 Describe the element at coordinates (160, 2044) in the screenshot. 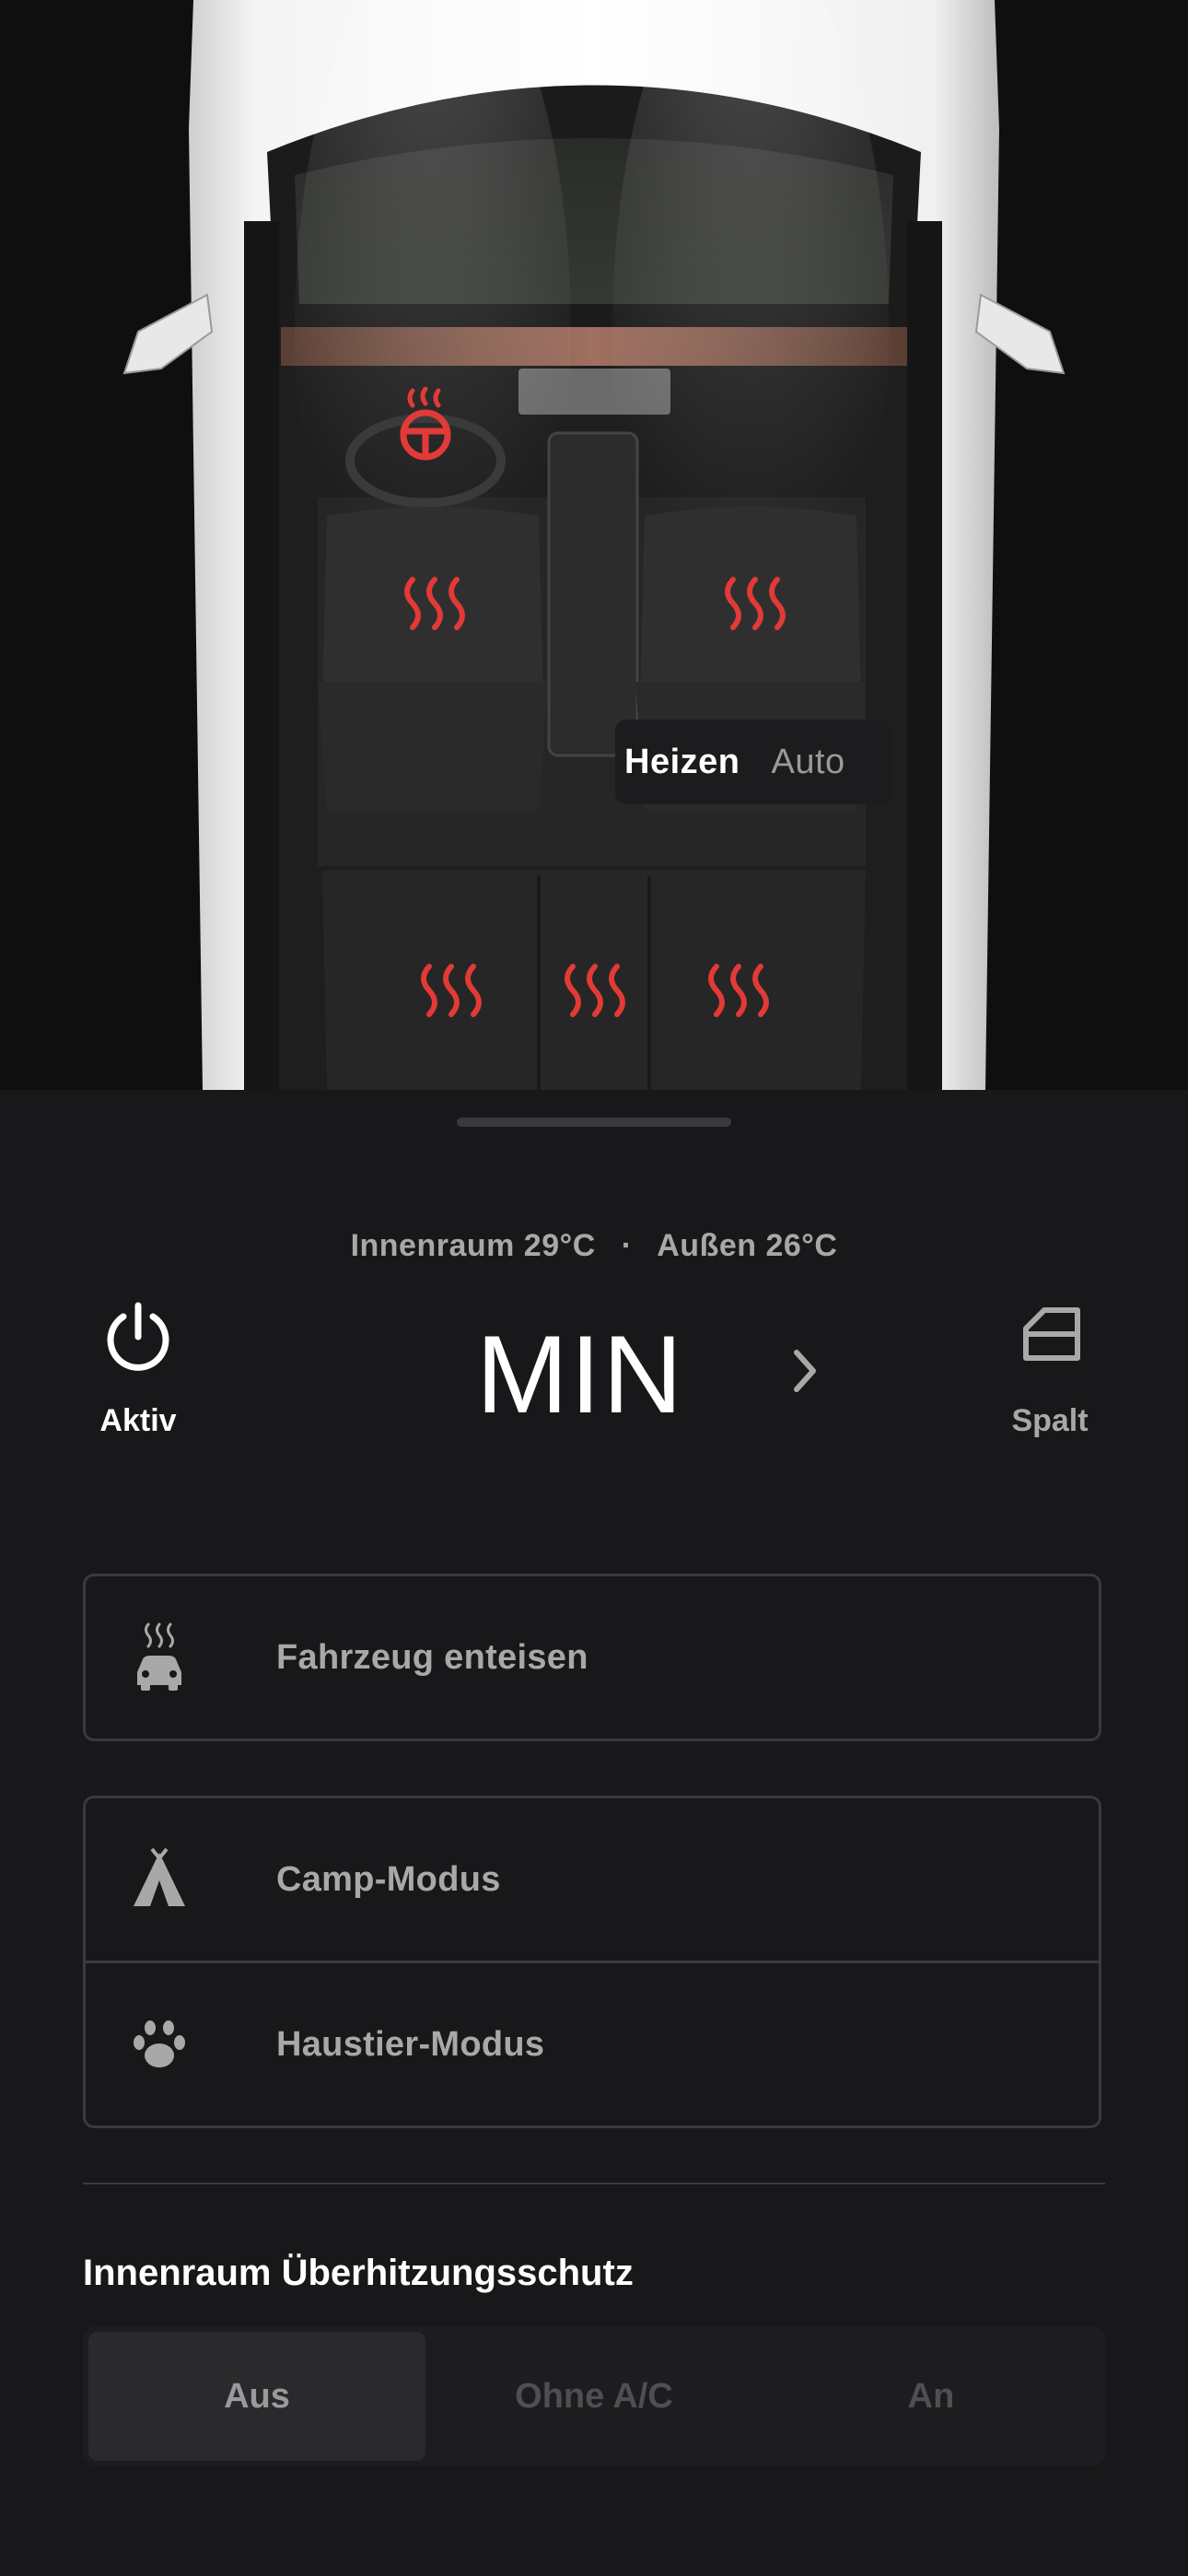

I see `paw-icon` at that location.